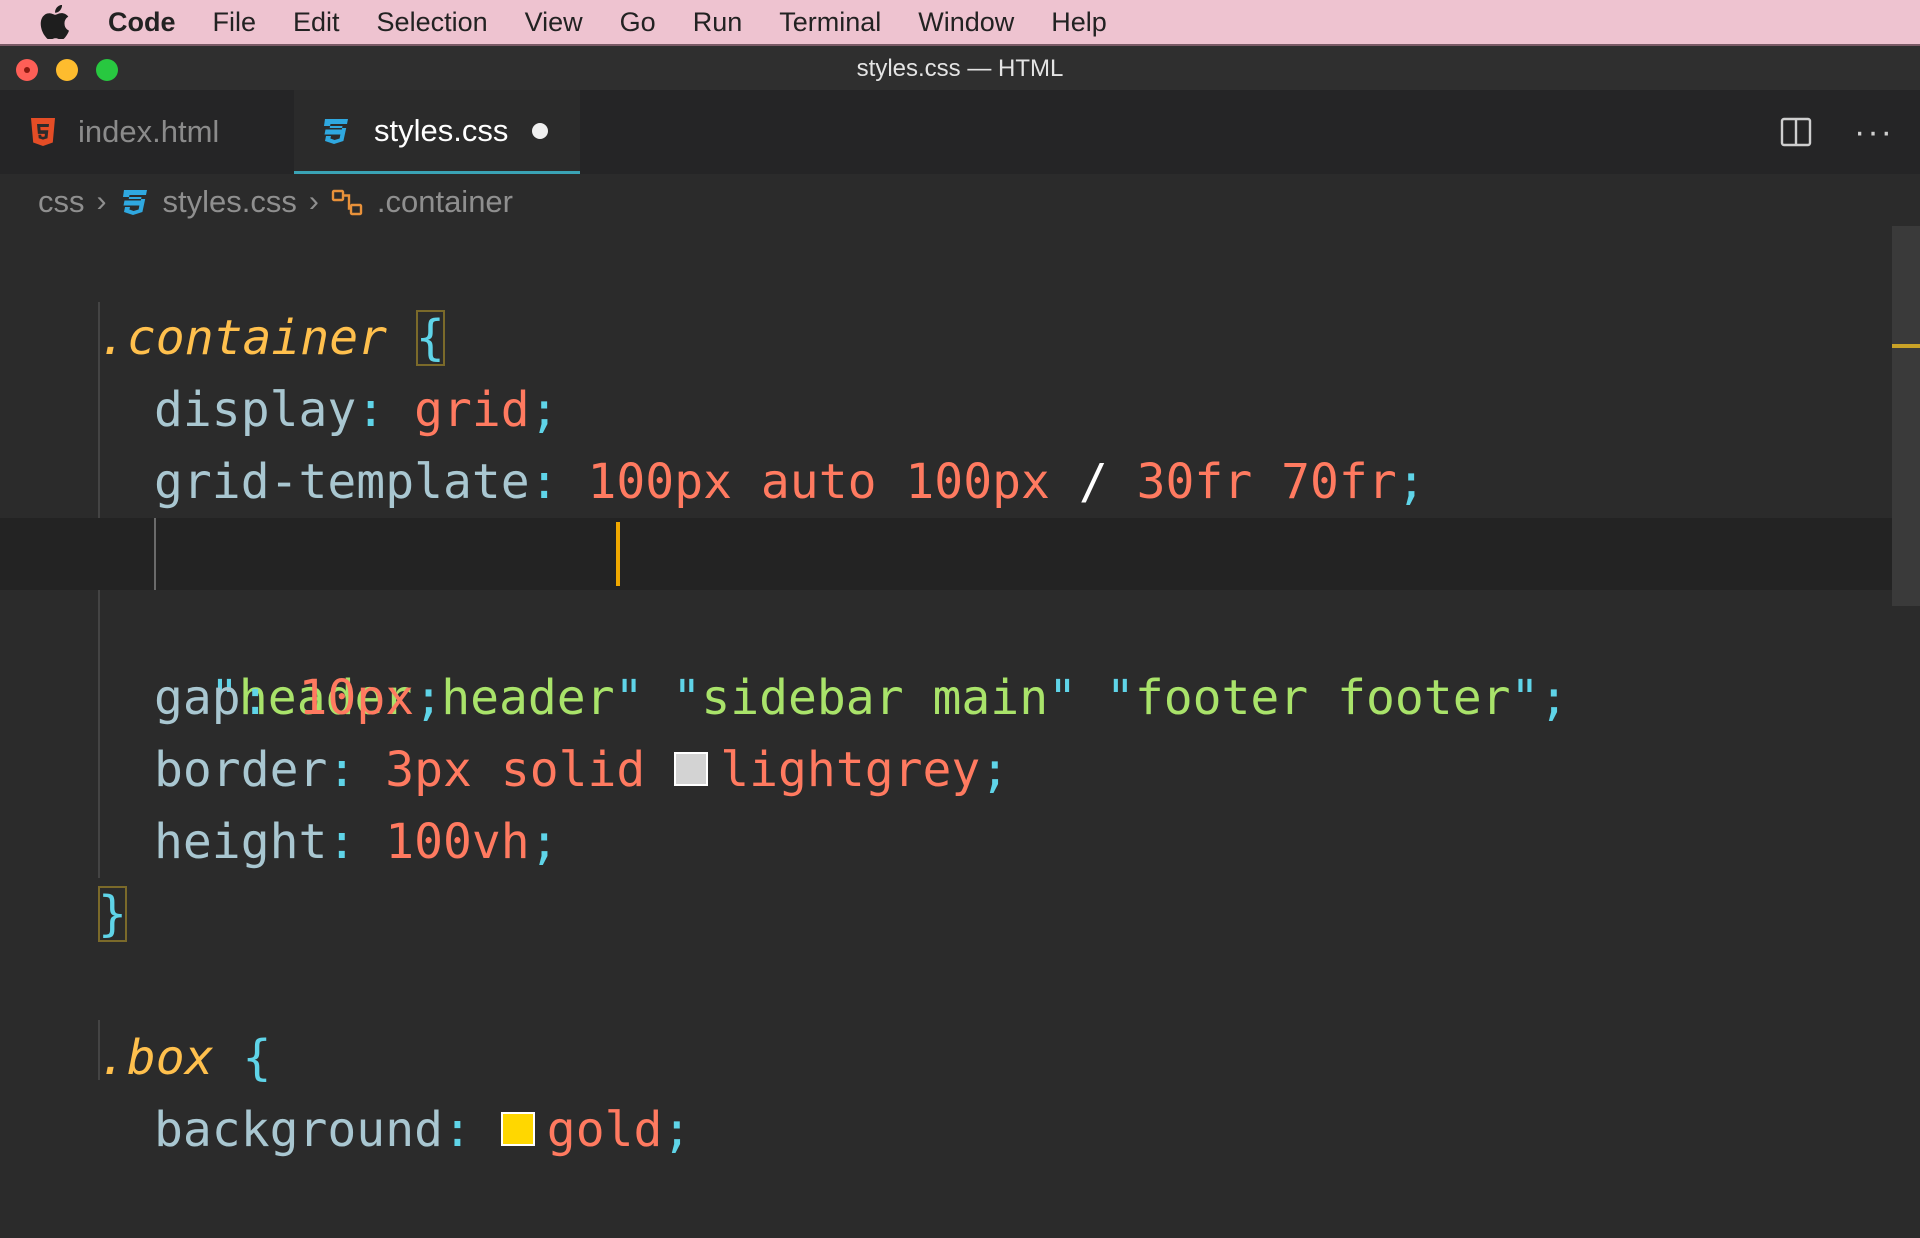 The image size is (1920, 1238). I want to click on indent-guide, so click(155, 554).